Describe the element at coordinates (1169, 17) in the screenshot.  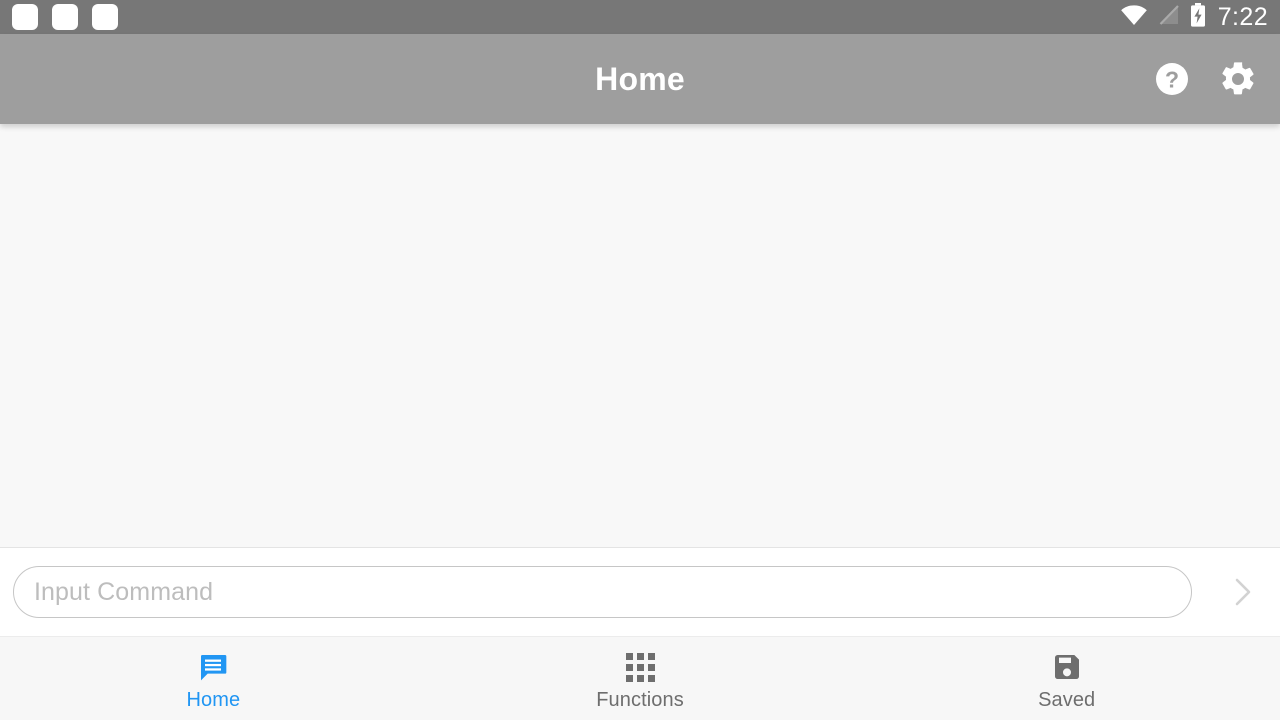
I see `signal-off-icon` at that location.